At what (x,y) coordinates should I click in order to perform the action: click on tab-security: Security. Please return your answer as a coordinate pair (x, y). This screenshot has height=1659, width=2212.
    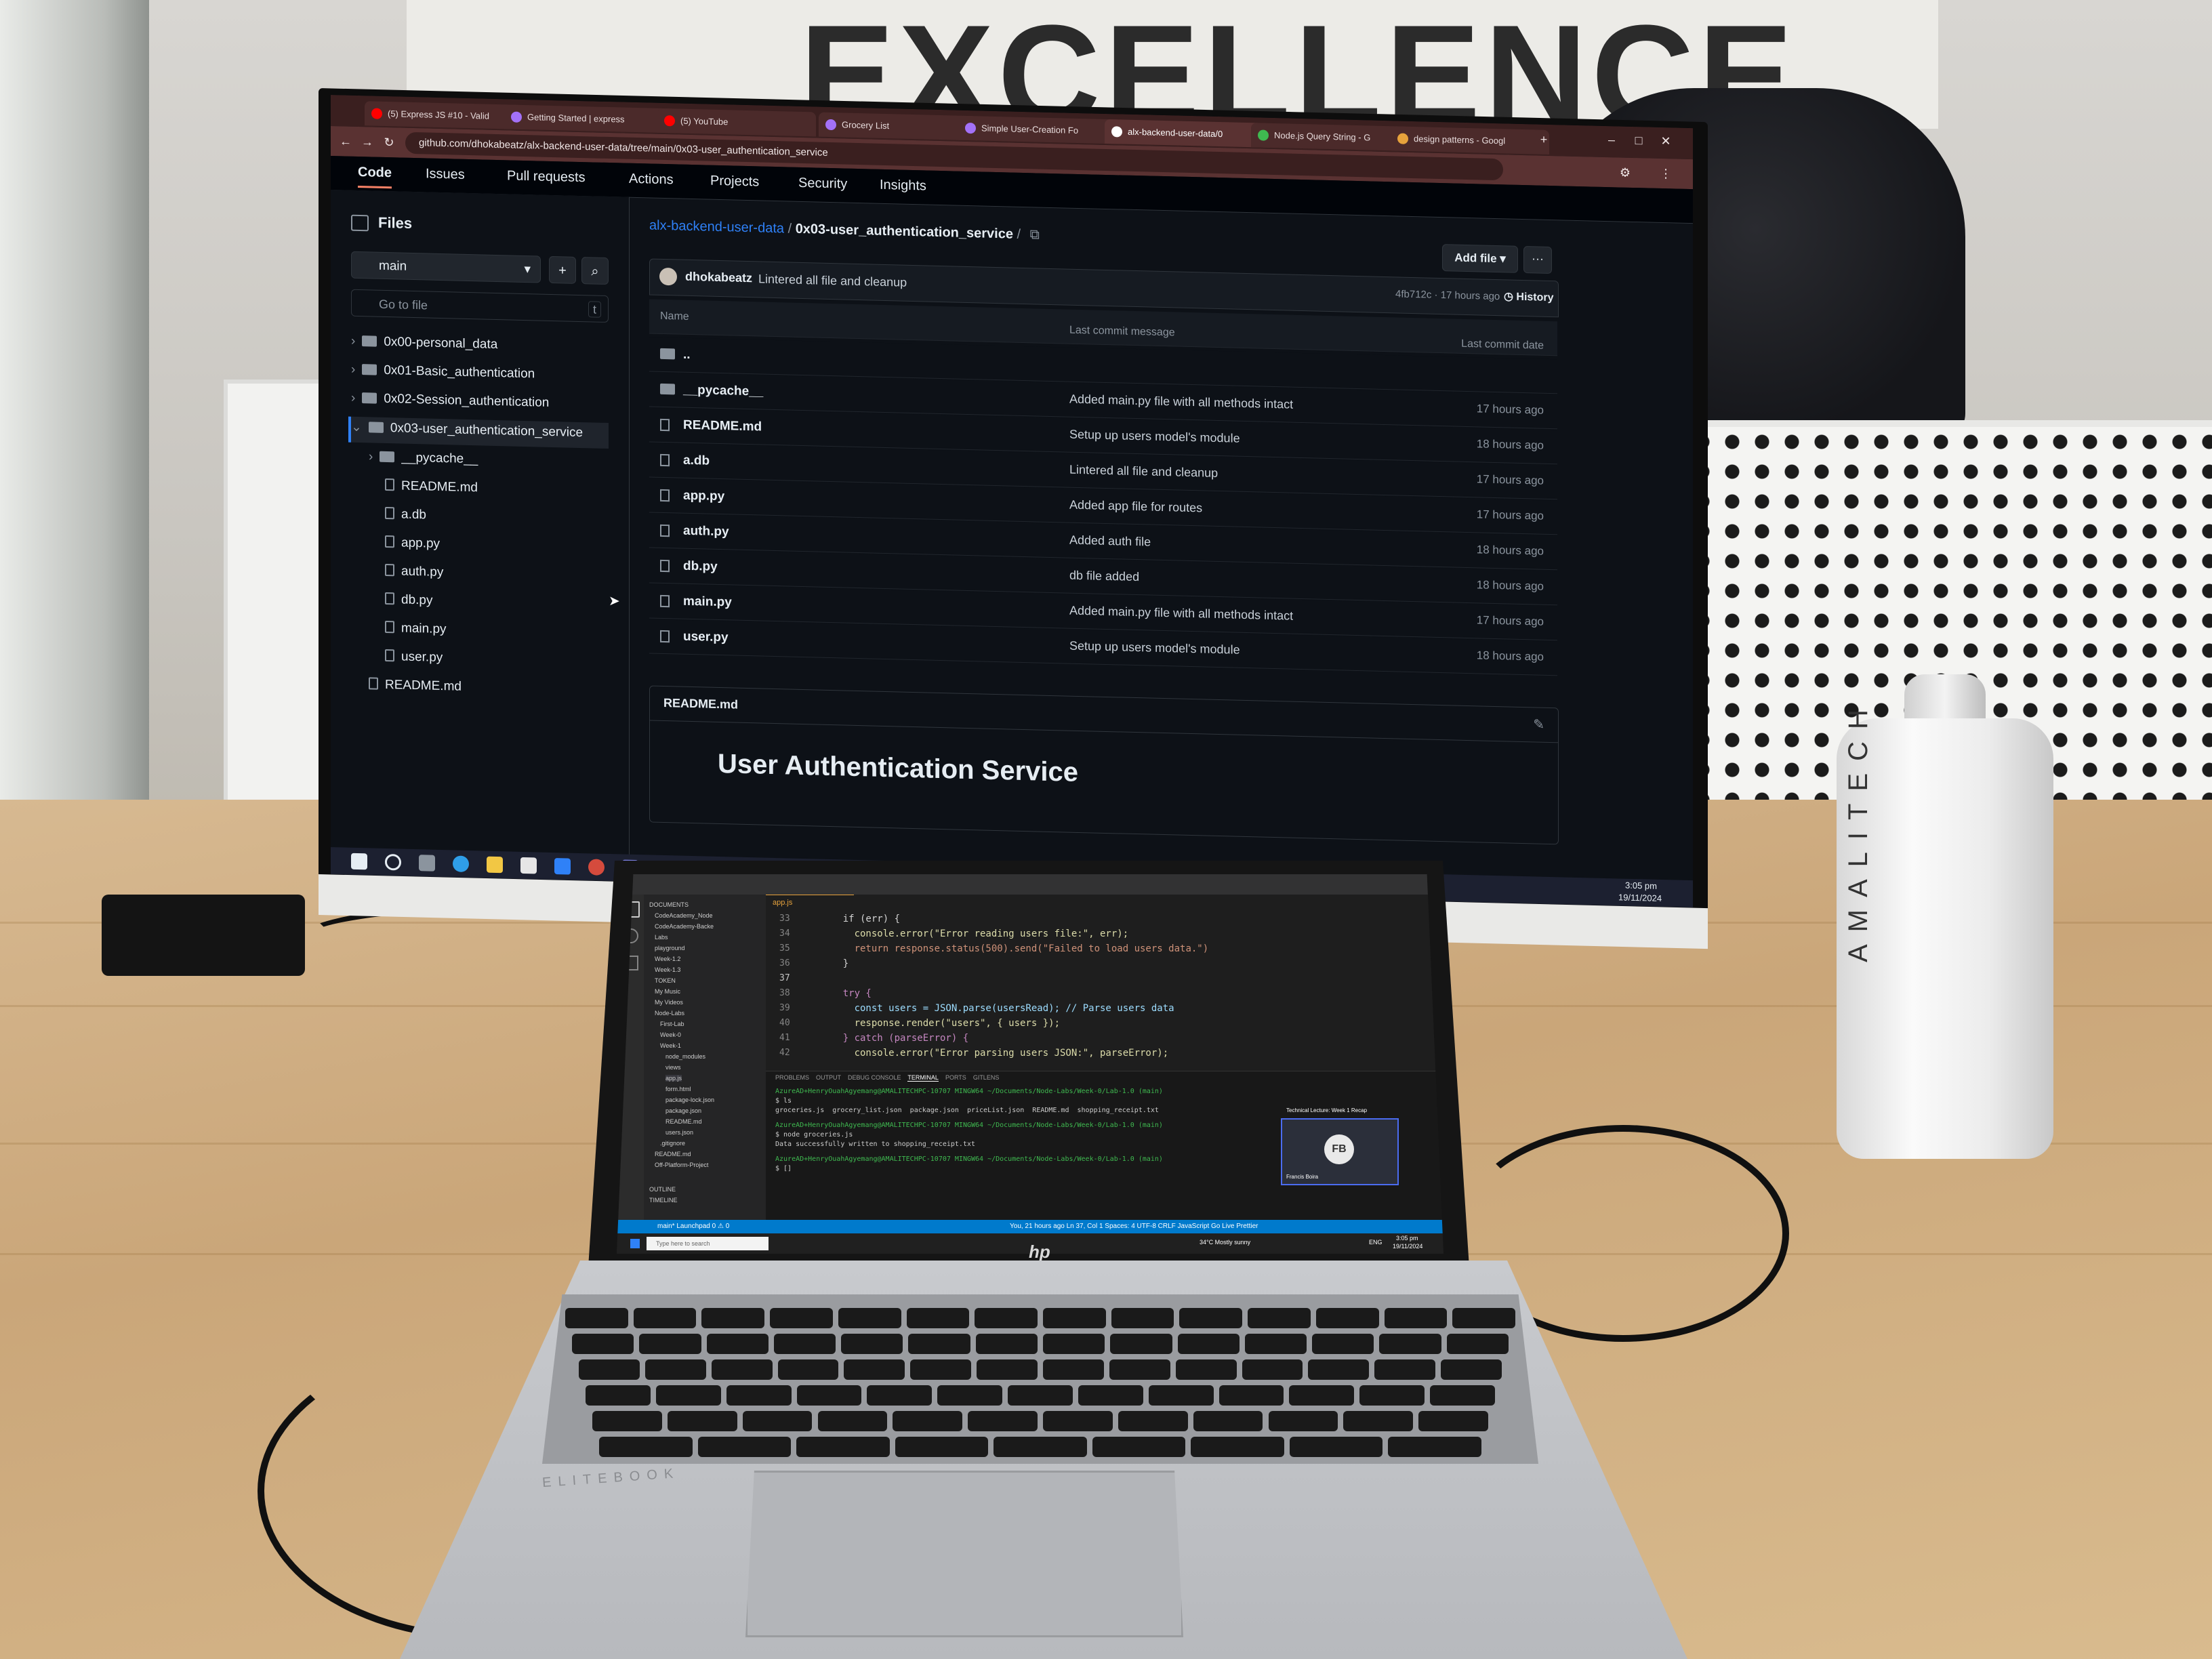
    Looking at the image, I should click on (822, 184).